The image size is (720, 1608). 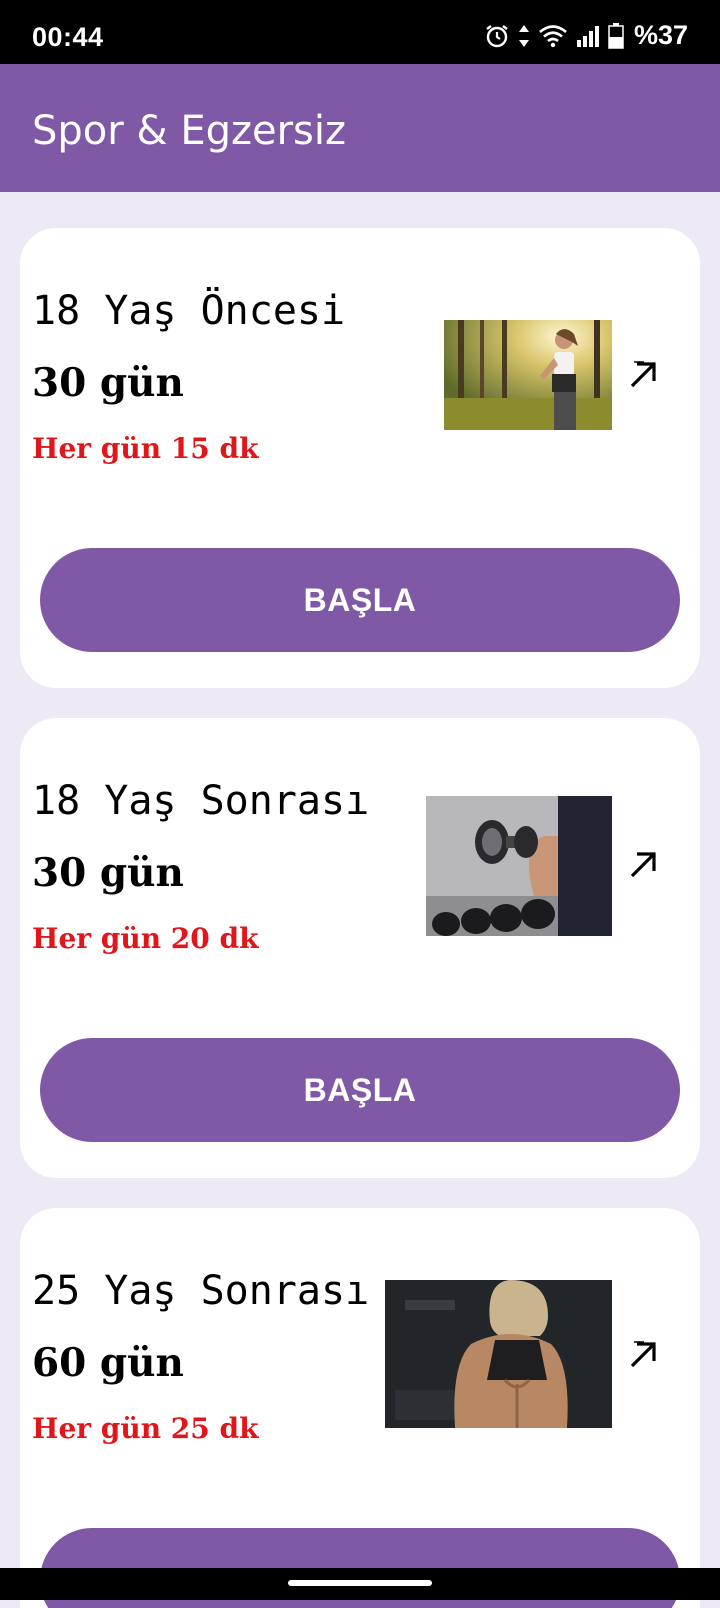 What do you see at coordinates (498, 1354) in the screenshot?
I see `woman-back-muscles-photo` at bounding box center [498, 1354].